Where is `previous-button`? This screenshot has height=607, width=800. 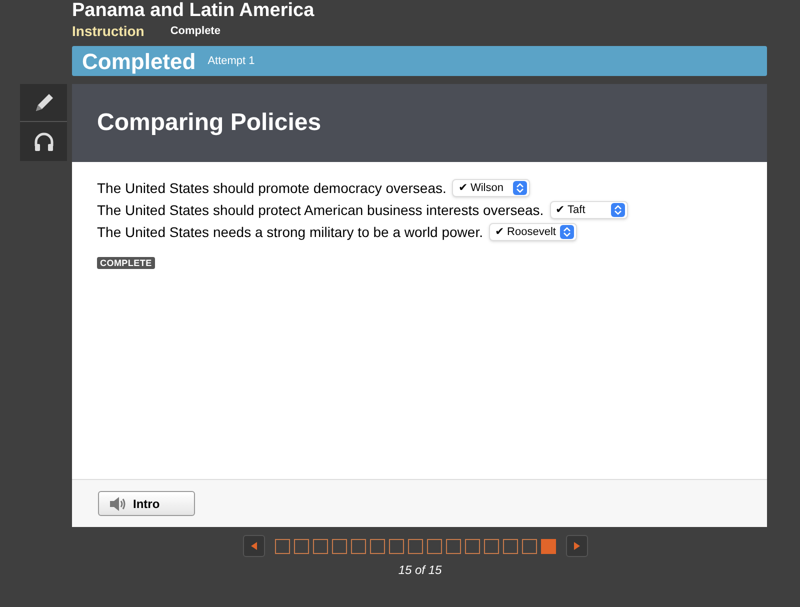
previous-button is located at coordinates (253, 546).